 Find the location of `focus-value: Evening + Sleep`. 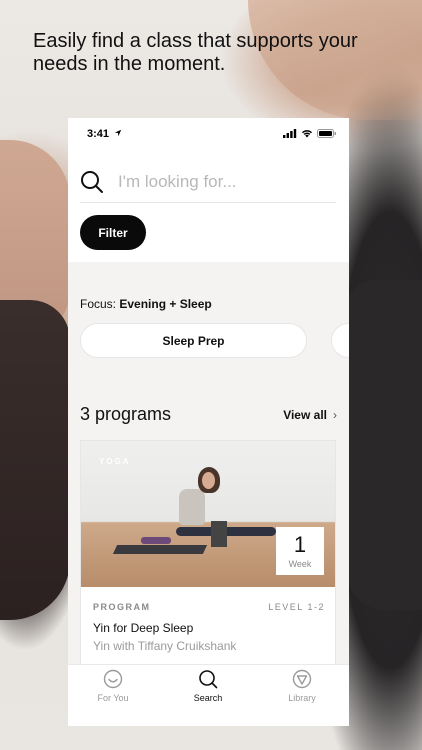

focus-value: Evening + Sleep is located at coordinates (165, 304).